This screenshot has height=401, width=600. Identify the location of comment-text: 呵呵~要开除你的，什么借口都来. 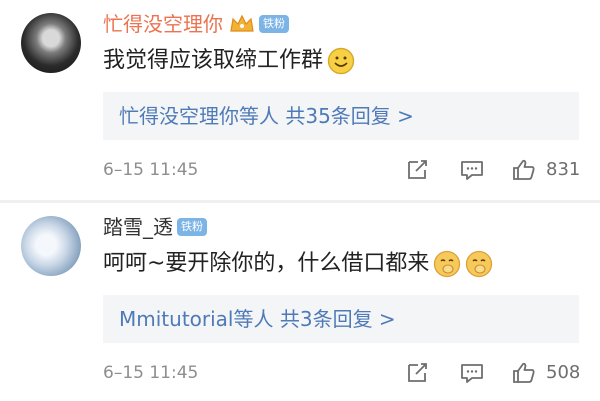
(266, 263).